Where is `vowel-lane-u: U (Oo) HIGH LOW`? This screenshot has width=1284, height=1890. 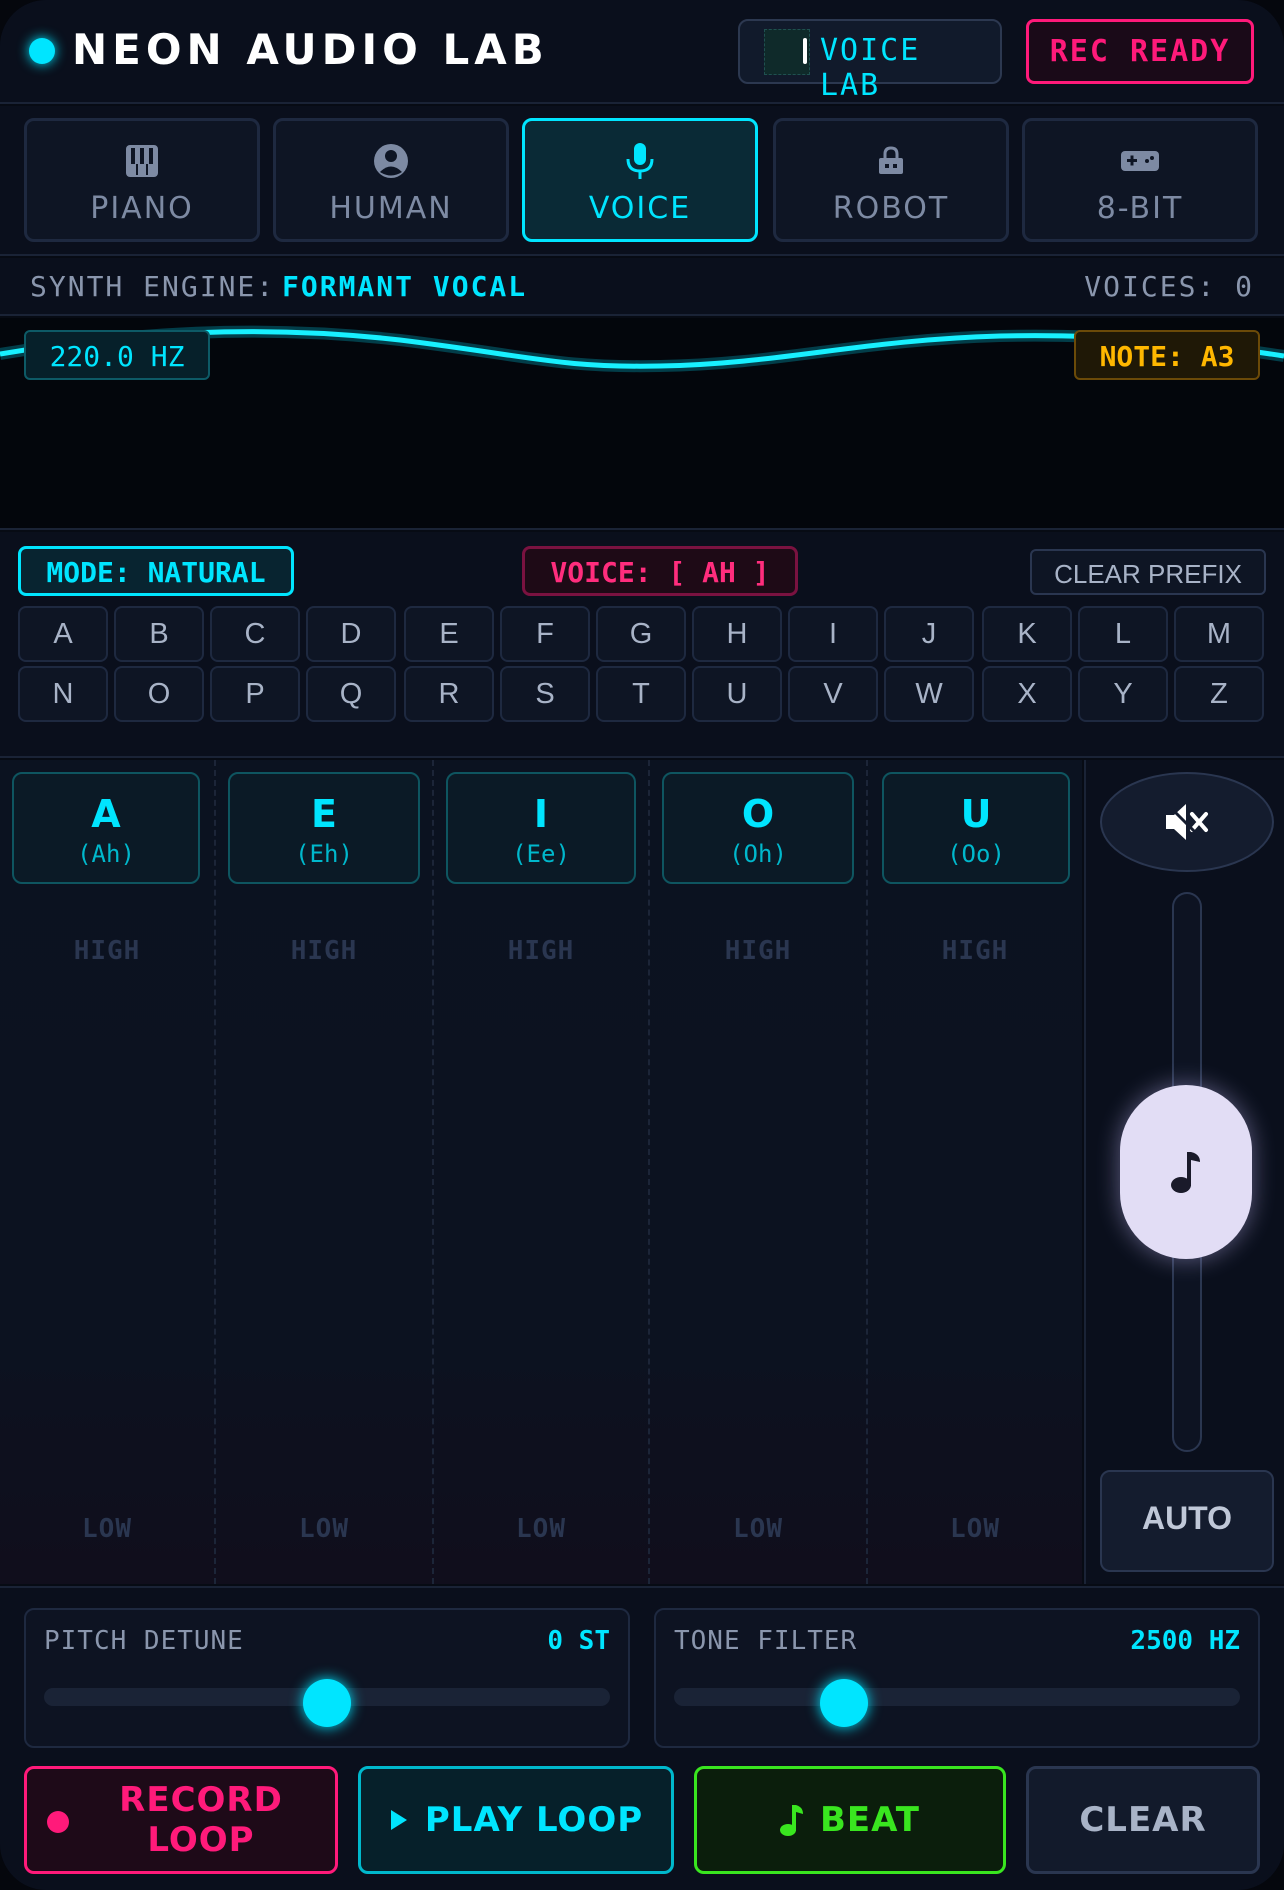 vowel-lane-u: U (Oo) HIGH LOW is located at coordinates (975, 1172).